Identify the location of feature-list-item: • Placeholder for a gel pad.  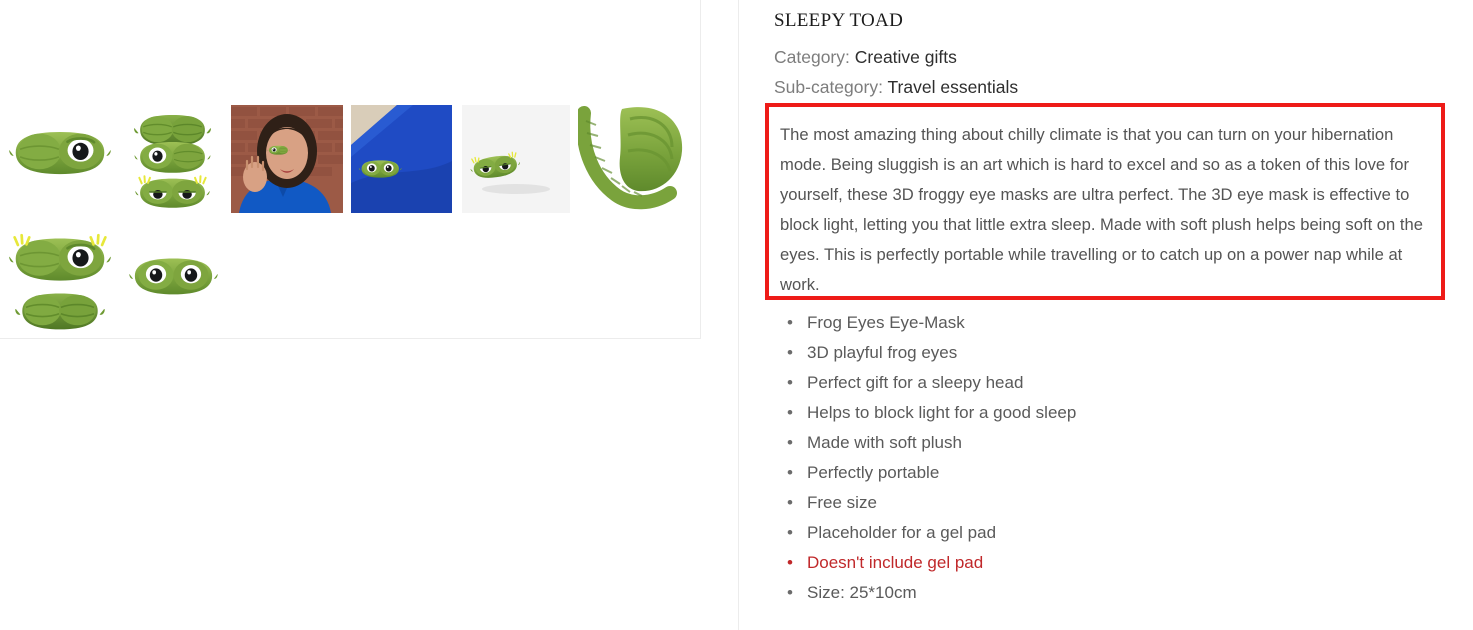
(1122, 533).